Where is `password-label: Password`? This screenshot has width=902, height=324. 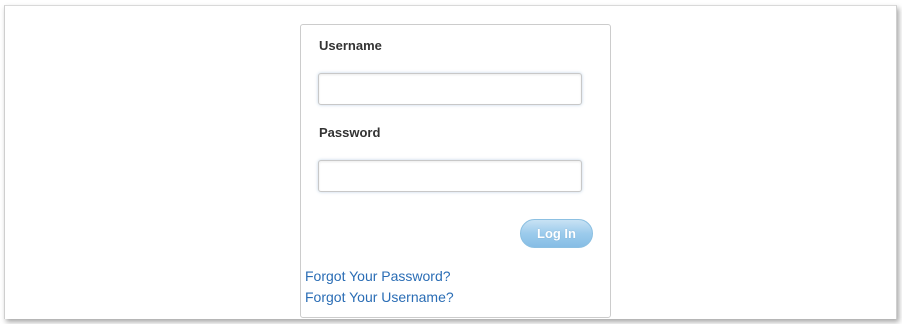 password-label: Password is located at coordinates (350, 132).